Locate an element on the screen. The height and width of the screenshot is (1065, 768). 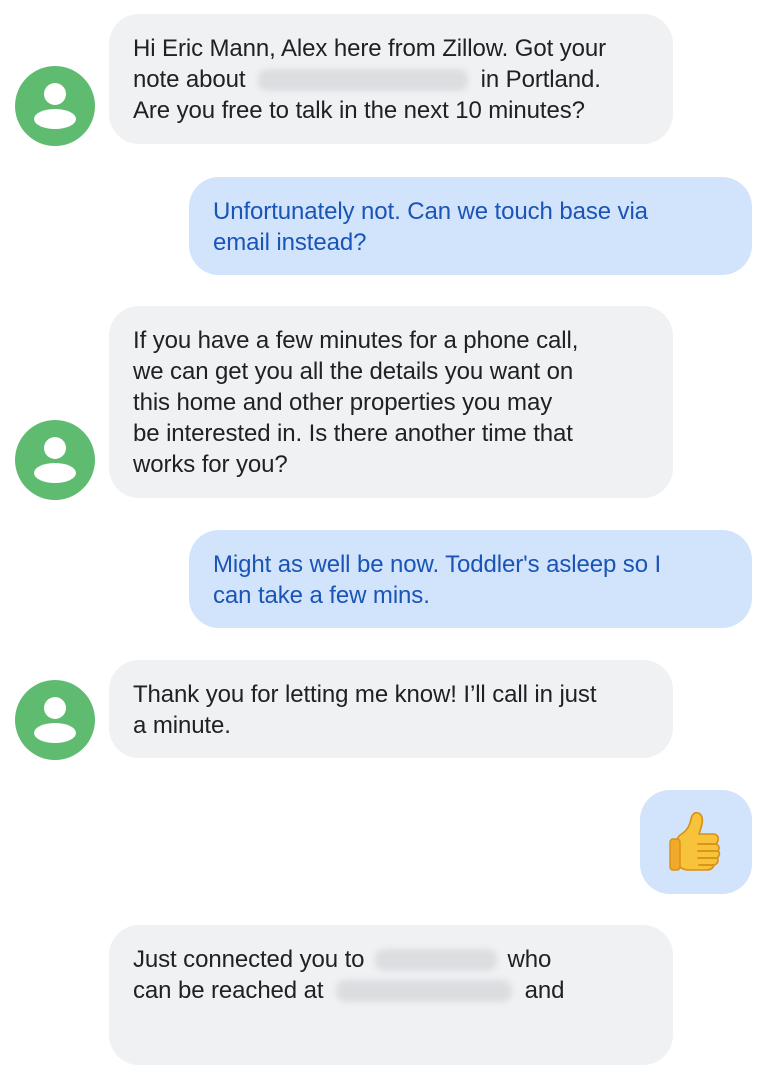
redacted-phone is located at coordinates (424, 991).